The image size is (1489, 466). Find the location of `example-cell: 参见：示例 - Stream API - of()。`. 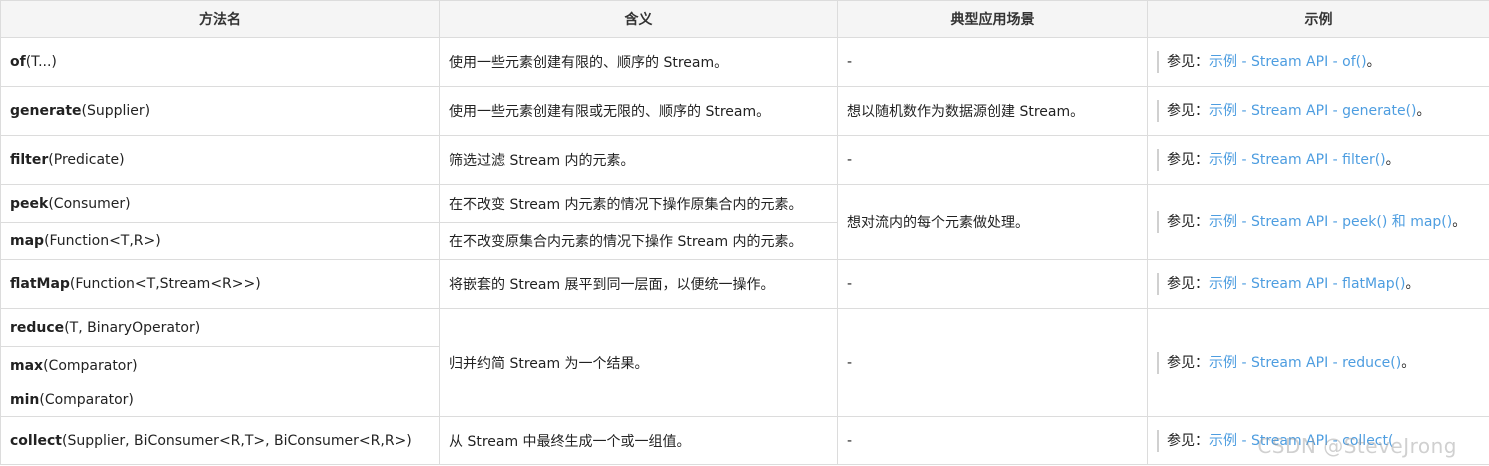

example-cell: 参见：示例 - Stream API - of()。 is located at coordinates (1318, 62).